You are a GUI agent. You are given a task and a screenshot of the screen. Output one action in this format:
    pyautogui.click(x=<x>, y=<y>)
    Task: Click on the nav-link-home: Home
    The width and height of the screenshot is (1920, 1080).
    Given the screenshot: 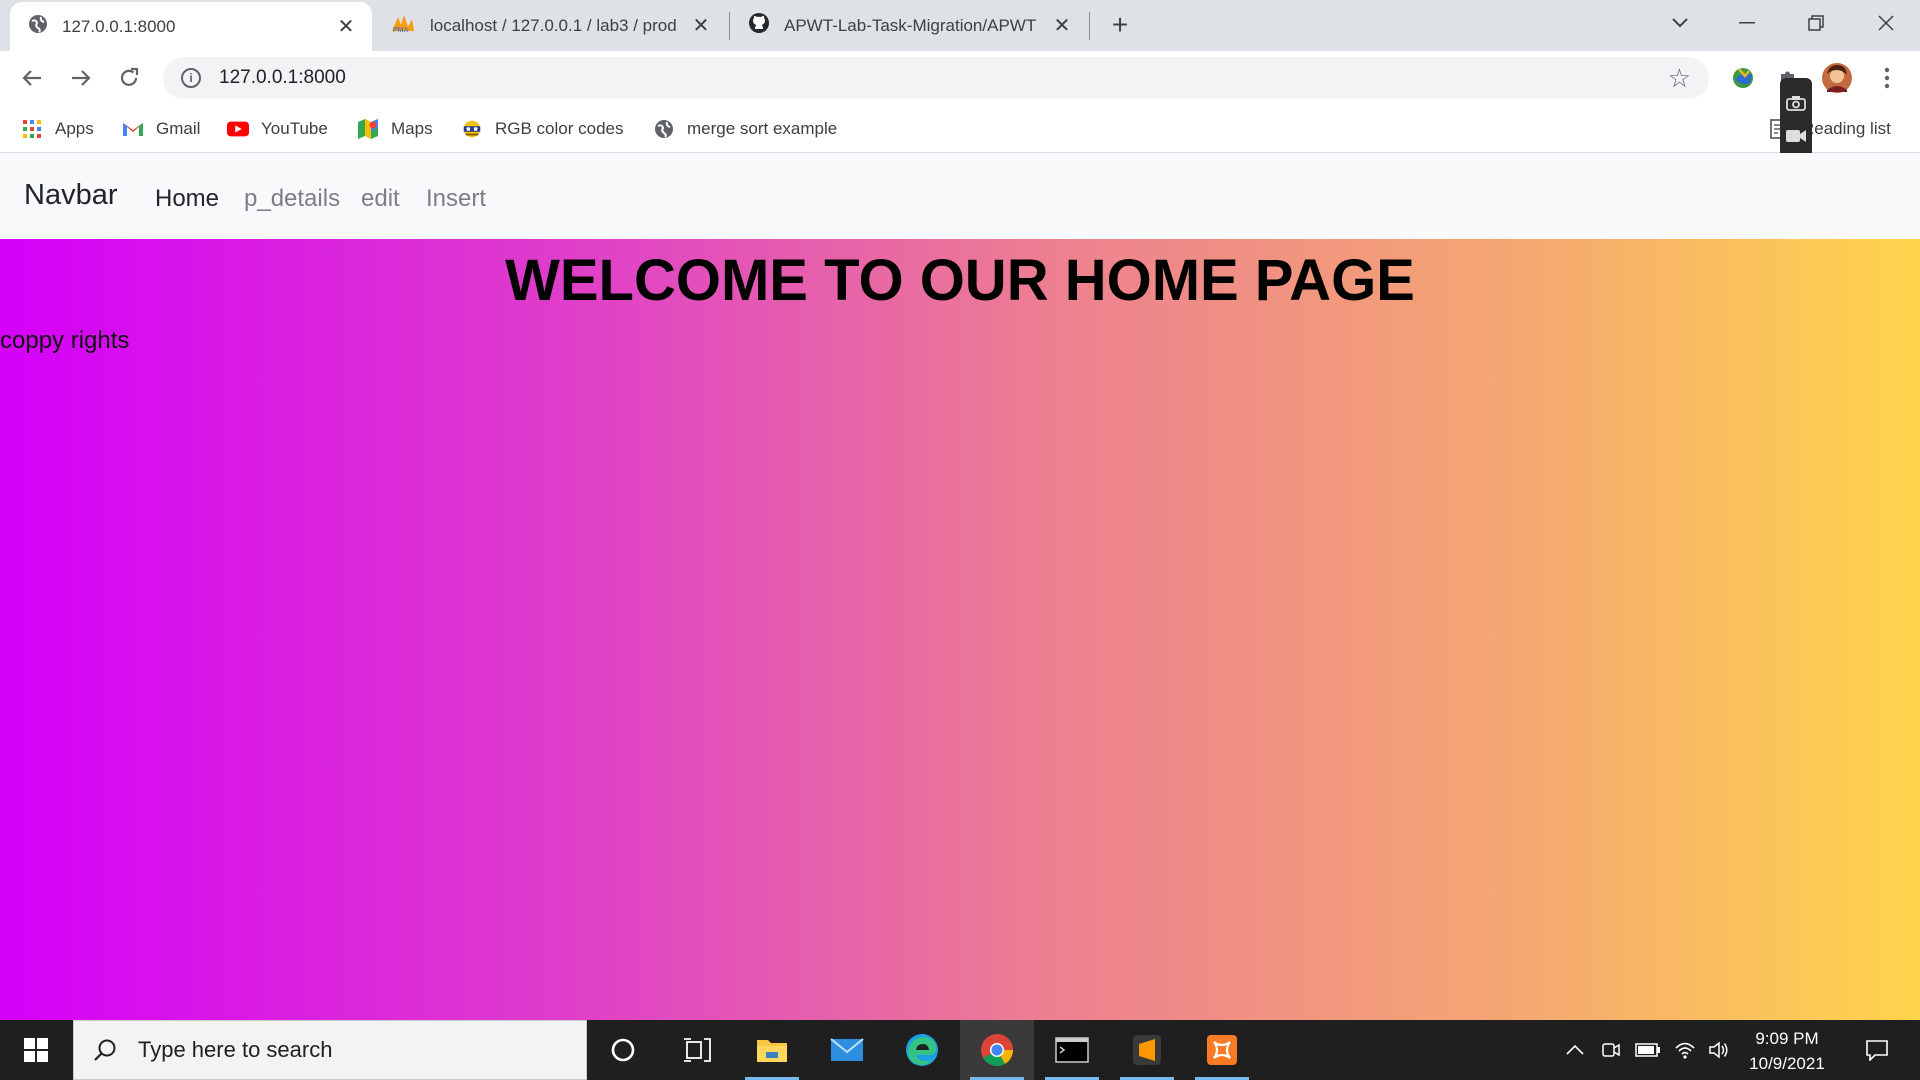 What is the action you would take?
    pyautogui.click(x=187, y=199)
    